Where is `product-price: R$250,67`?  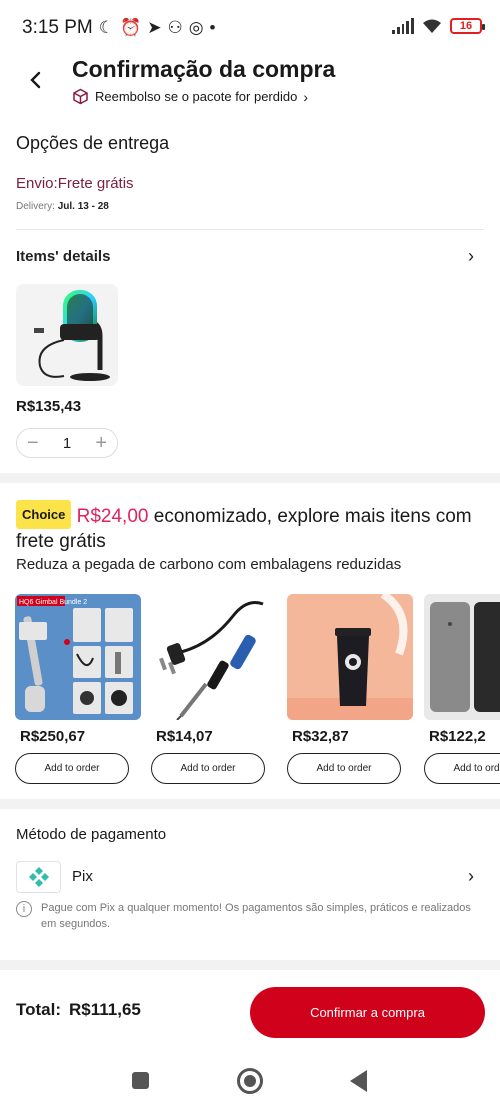 product-price: R$250,67 is located at coordinates (53, 736).